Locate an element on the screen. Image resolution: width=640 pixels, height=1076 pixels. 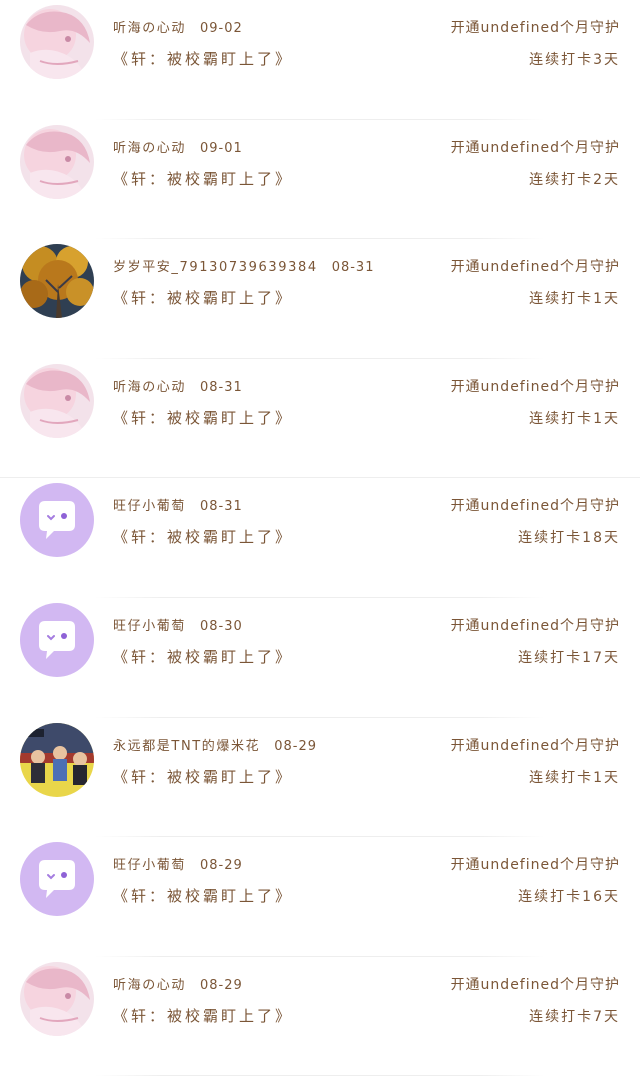
user-info: 永远都是TNT的爆米花 08-29 is located at coordinates (215, 744).